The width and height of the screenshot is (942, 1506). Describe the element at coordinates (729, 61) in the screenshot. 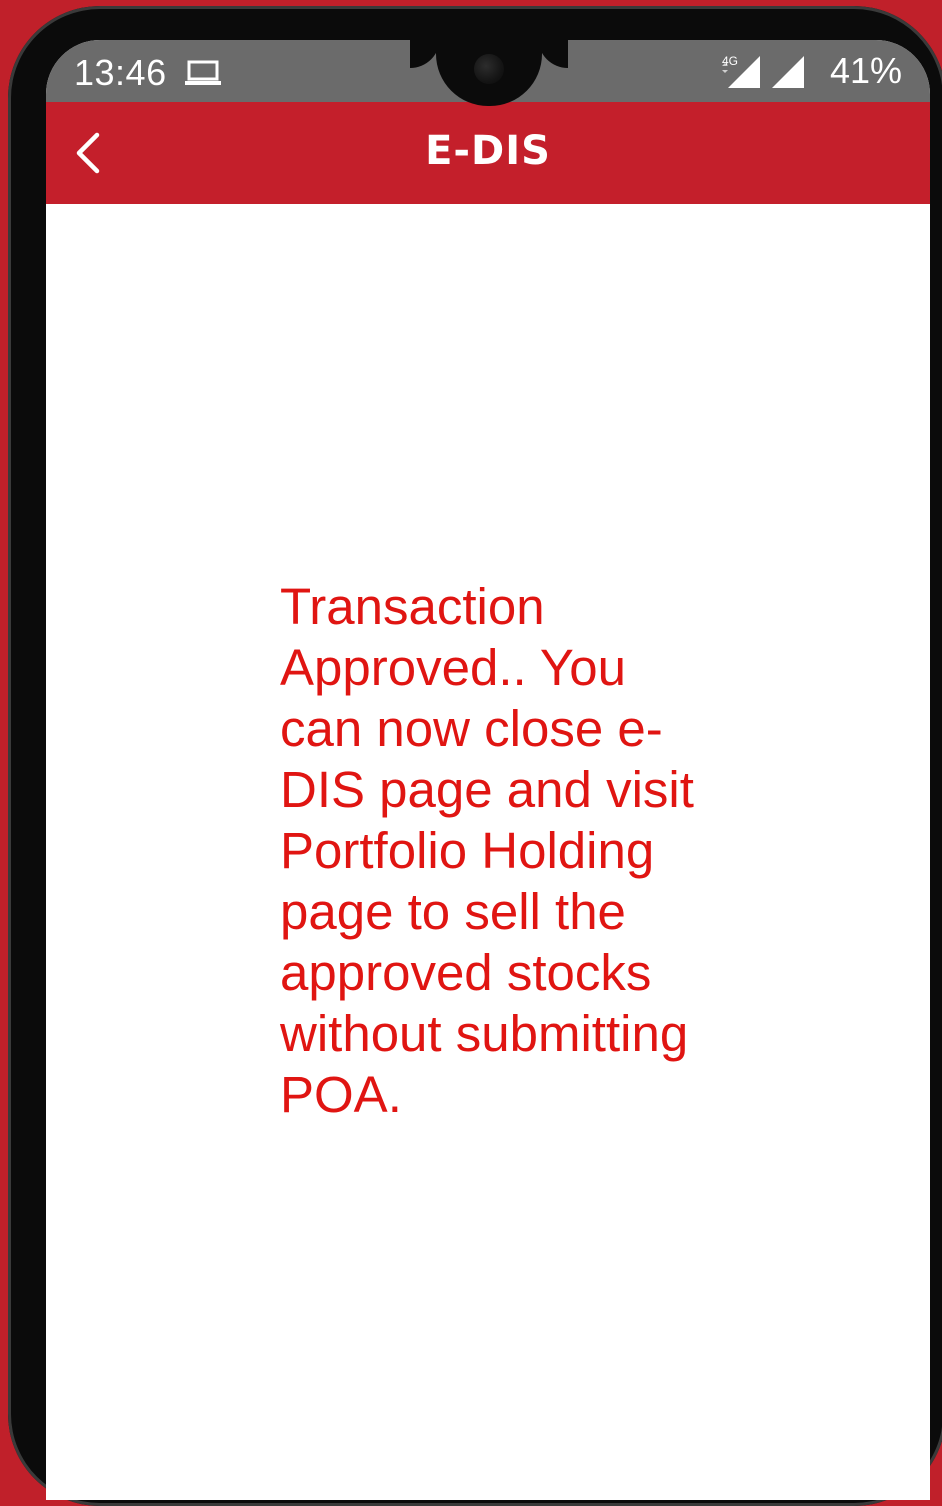

I see `network-type-label: 4G` at that location.